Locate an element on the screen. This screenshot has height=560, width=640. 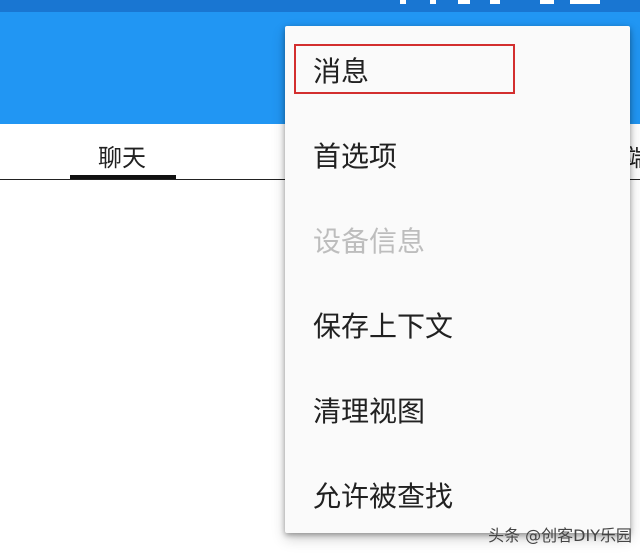
menu-item-device-info: 设备信息 is located at coordinates (457, 238).